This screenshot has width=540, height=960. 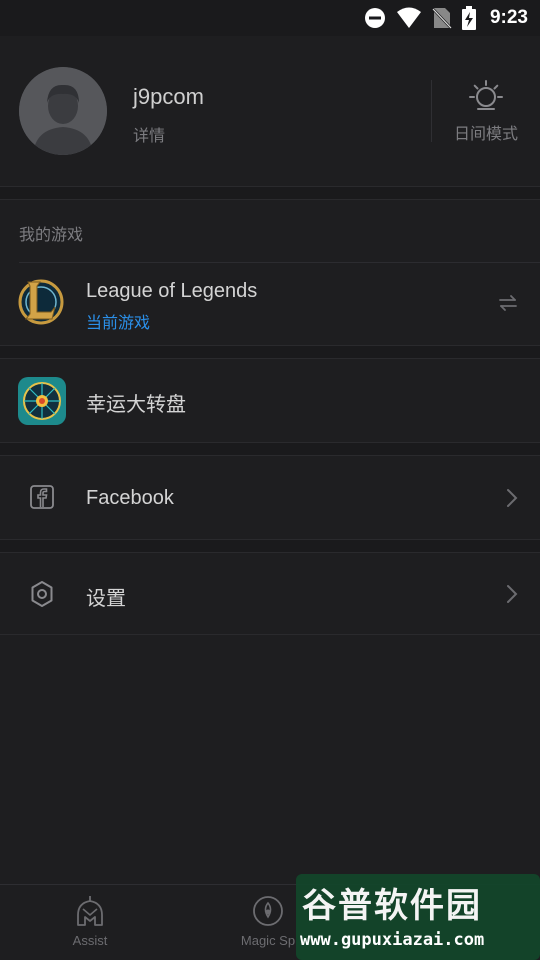 I want to click on vertical-divider, so click(x=431, y=111).